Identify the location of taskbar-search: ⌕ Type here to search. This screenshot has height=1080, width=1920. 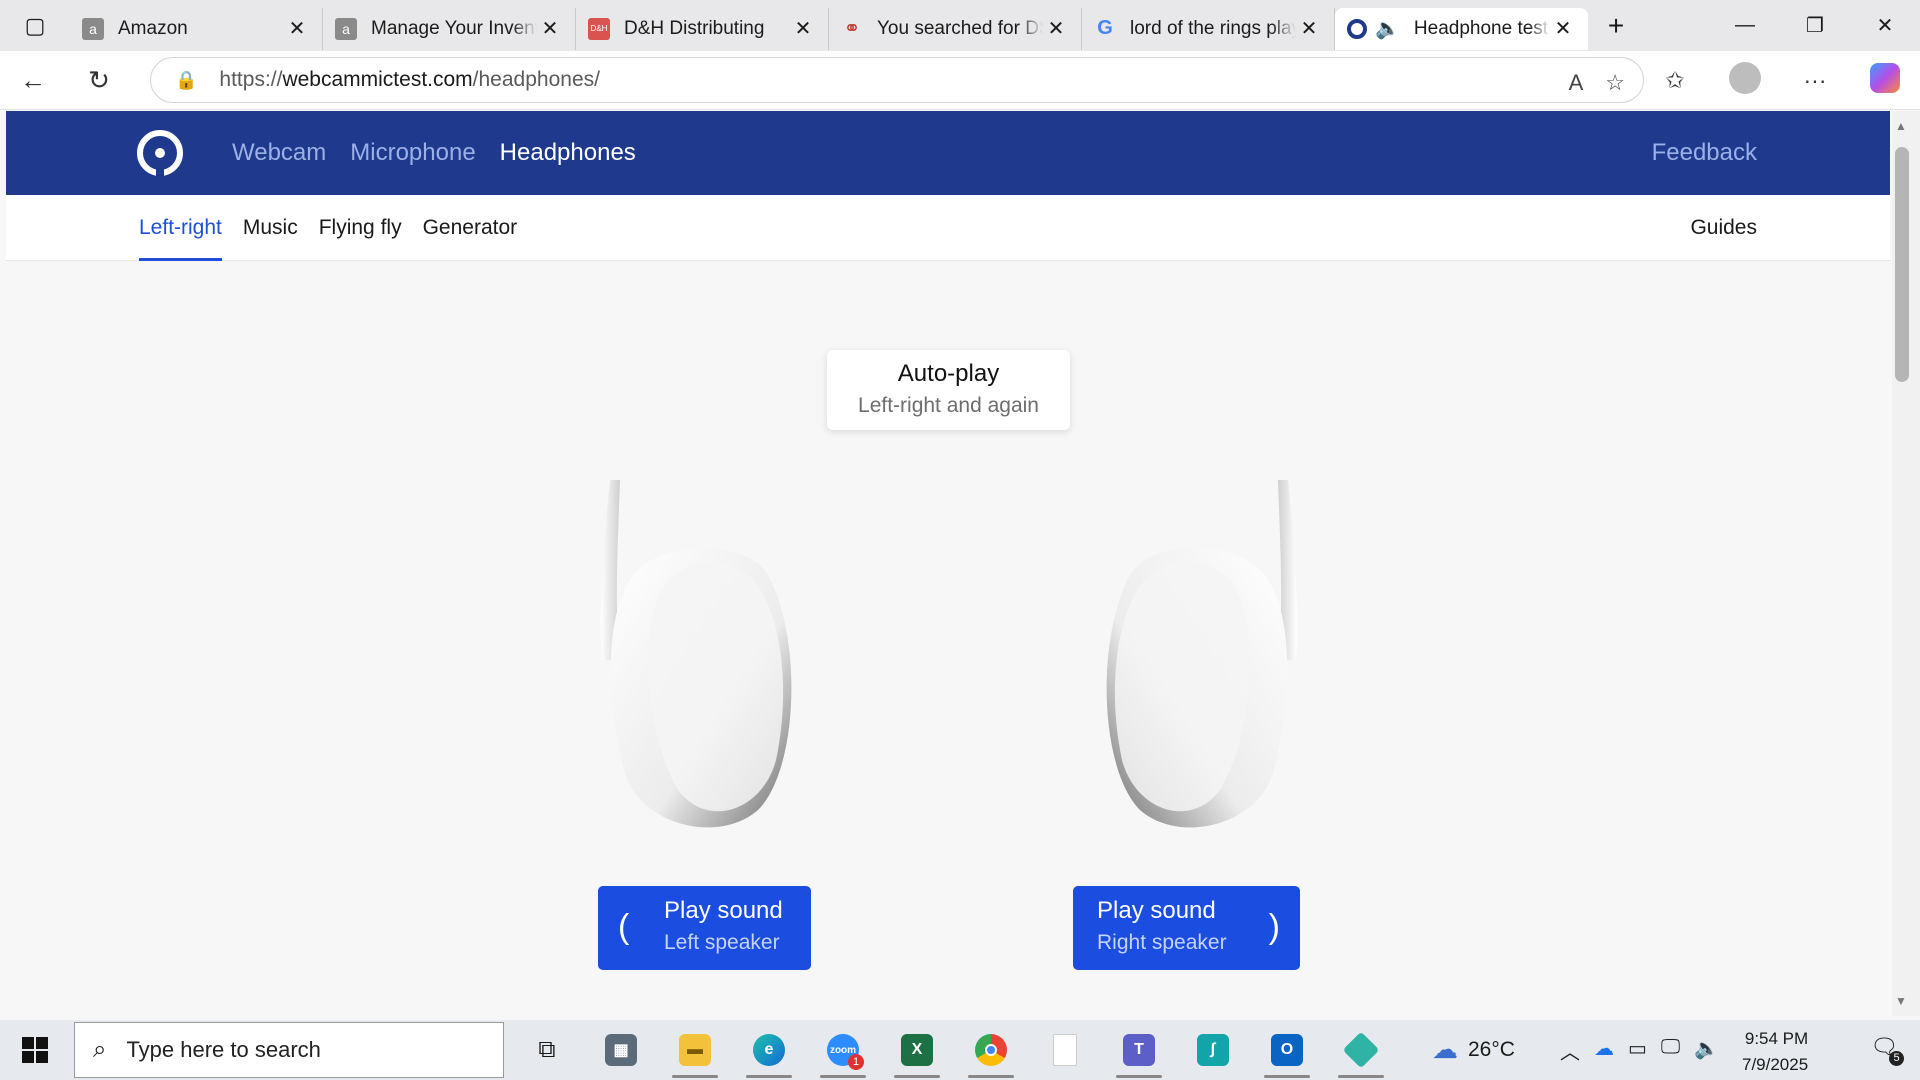
(289, 1050).